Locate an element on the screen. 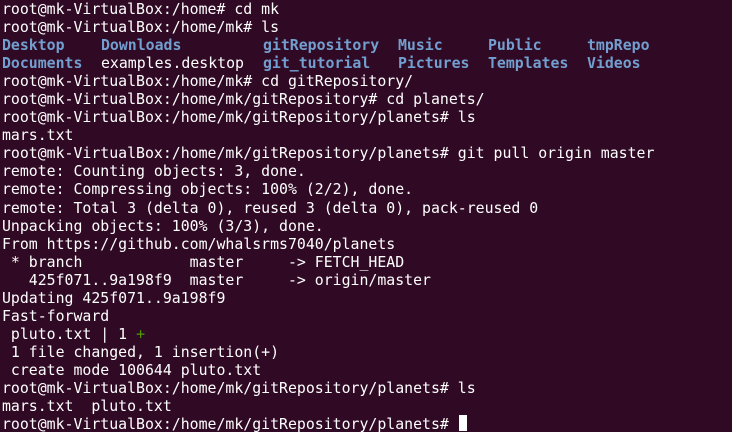 Image resolution: width=732 pixels, height=432 pixels. terminal-line: 425f071..9a198f9 master -> origin/master is located at coordinates (216, 279).